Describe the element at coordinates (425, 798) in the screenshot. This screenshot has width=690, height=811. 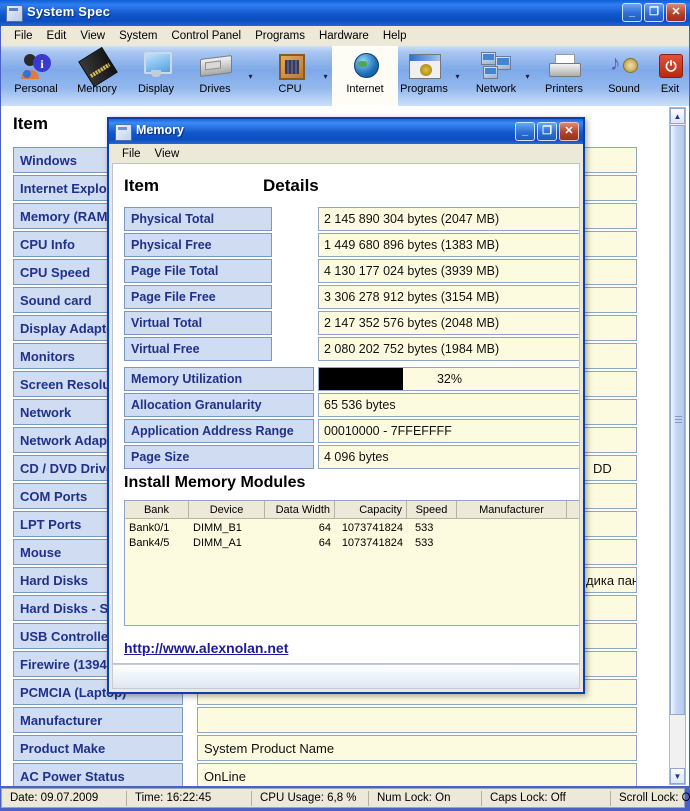
I see `status-num-lock: Num Lock: On` at that location.